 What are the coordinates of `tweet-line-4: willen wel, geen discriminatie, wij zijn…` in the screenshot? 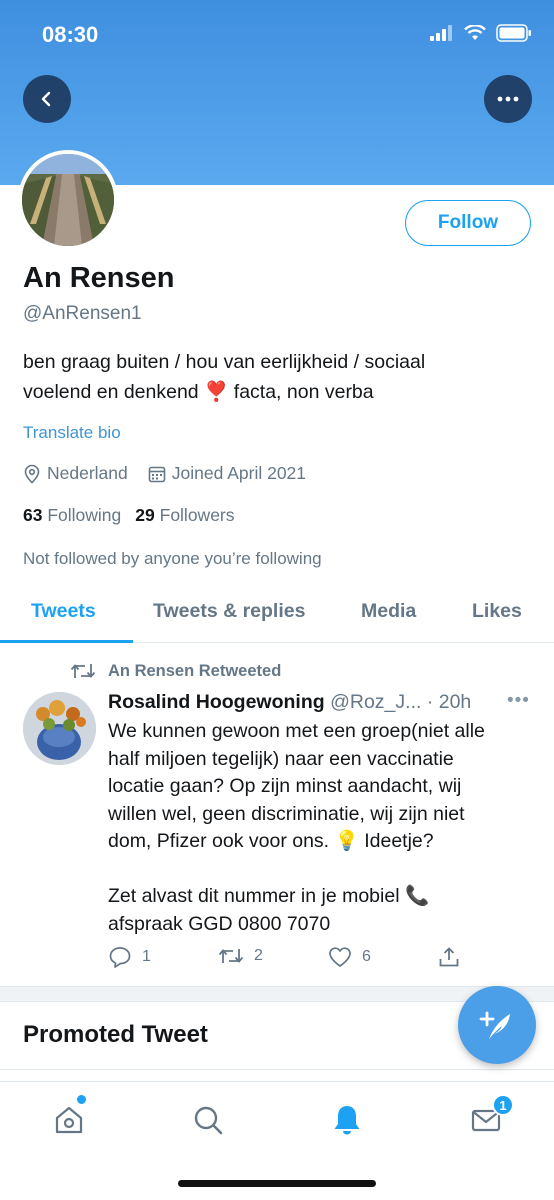 It's located at (286, 813).